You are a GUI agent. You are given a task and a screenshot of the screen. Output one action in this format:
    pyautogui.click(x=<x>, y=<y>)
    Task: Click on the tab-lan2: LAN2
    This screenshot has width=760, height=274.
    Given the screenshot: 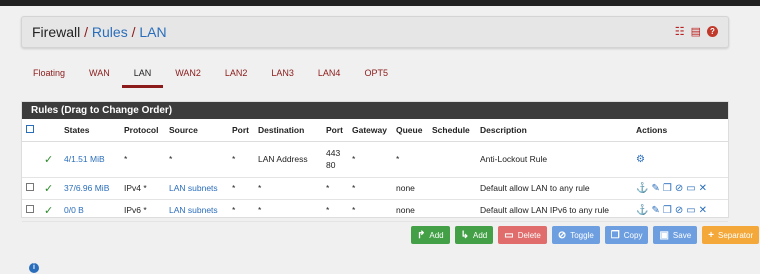 What is the action you would take?
    pyautogui.click(x=236, y=77)
    